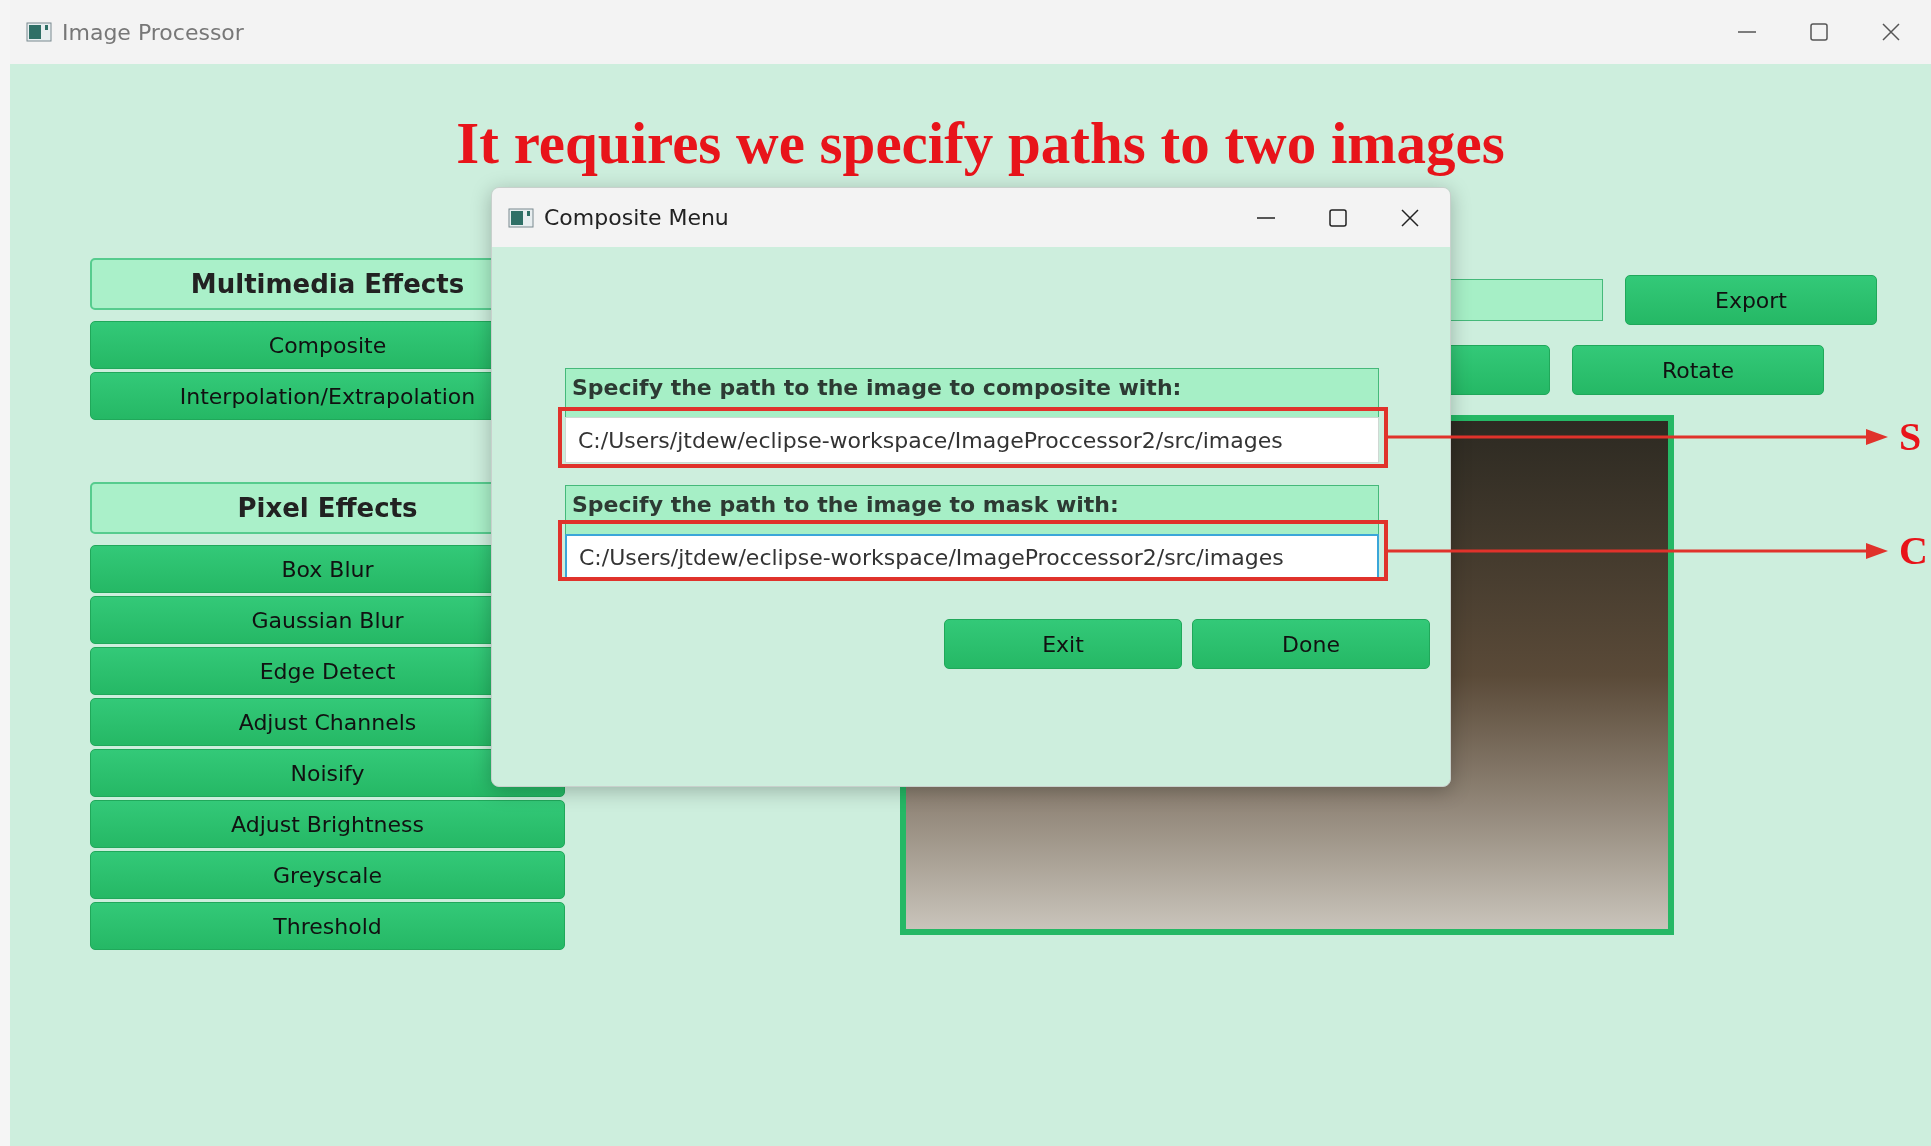 The height and width of the screenshot is (1146, 1931). What do you see at coordinates (153, 32) in the screenshot?
I see `window-title: Image Processor` at bounding box center [153, 32].